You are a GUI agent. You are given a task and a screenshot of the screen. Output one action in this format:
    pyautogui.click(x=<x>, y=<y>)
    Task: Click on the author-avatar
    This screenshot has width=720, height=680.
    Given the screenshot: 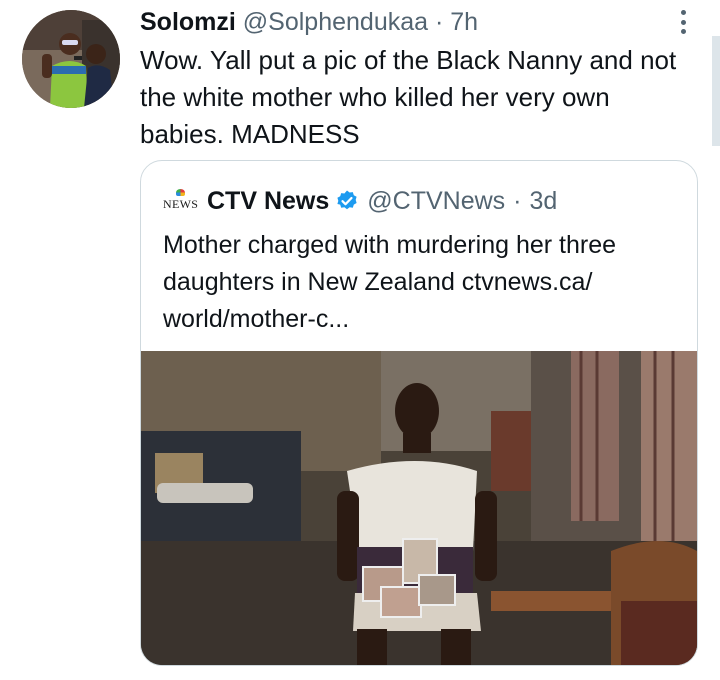 What is the action you would take?
    pyautogui.click(x=71, y=59)
    